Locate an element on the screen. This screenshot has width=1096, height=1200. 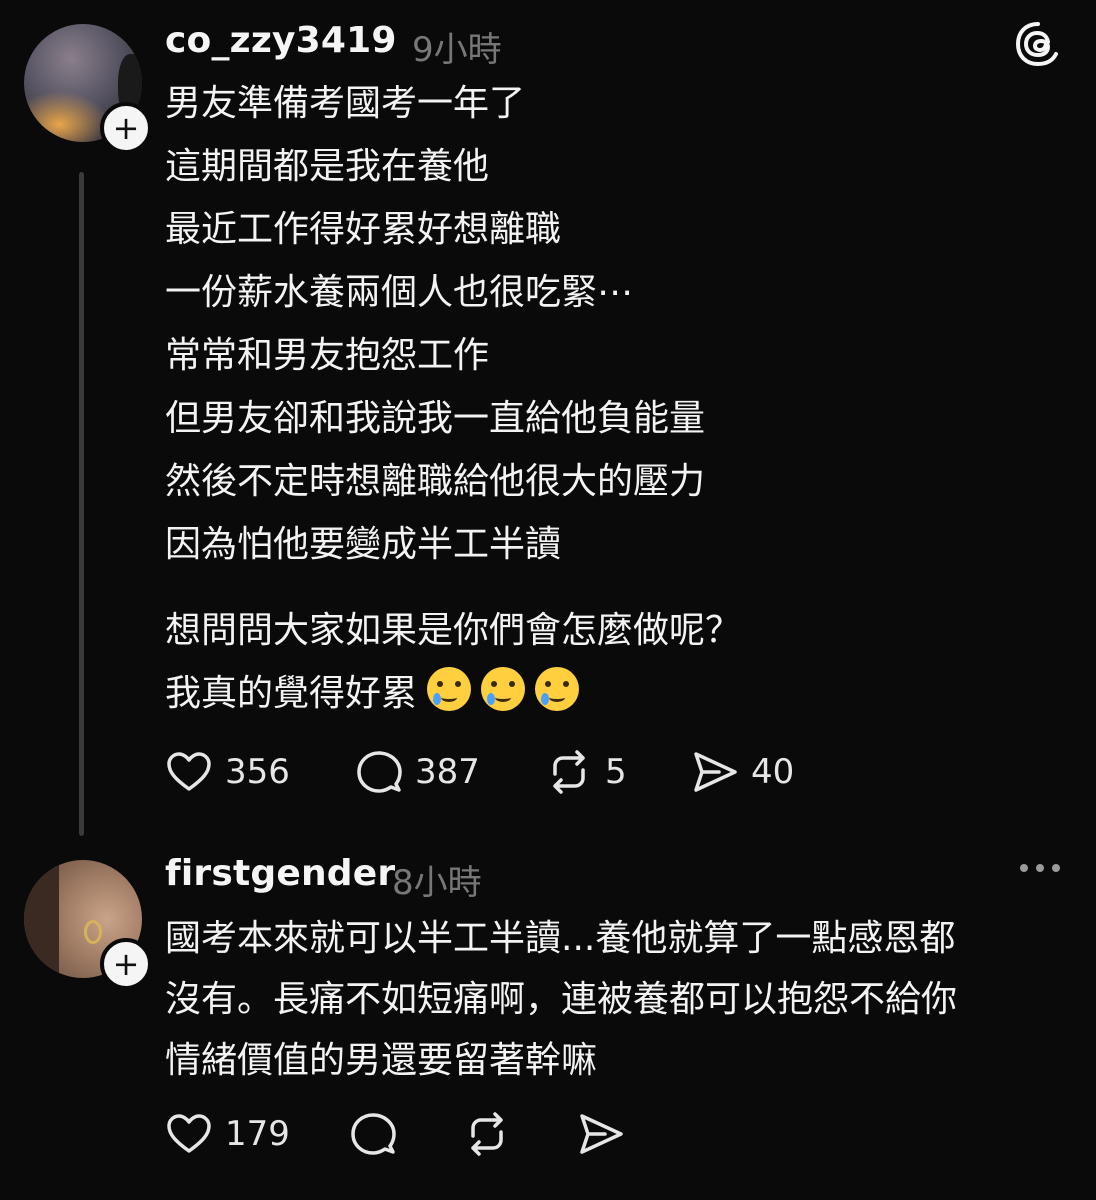
reply-actions: 179 is located at coordinates (395, 1134).